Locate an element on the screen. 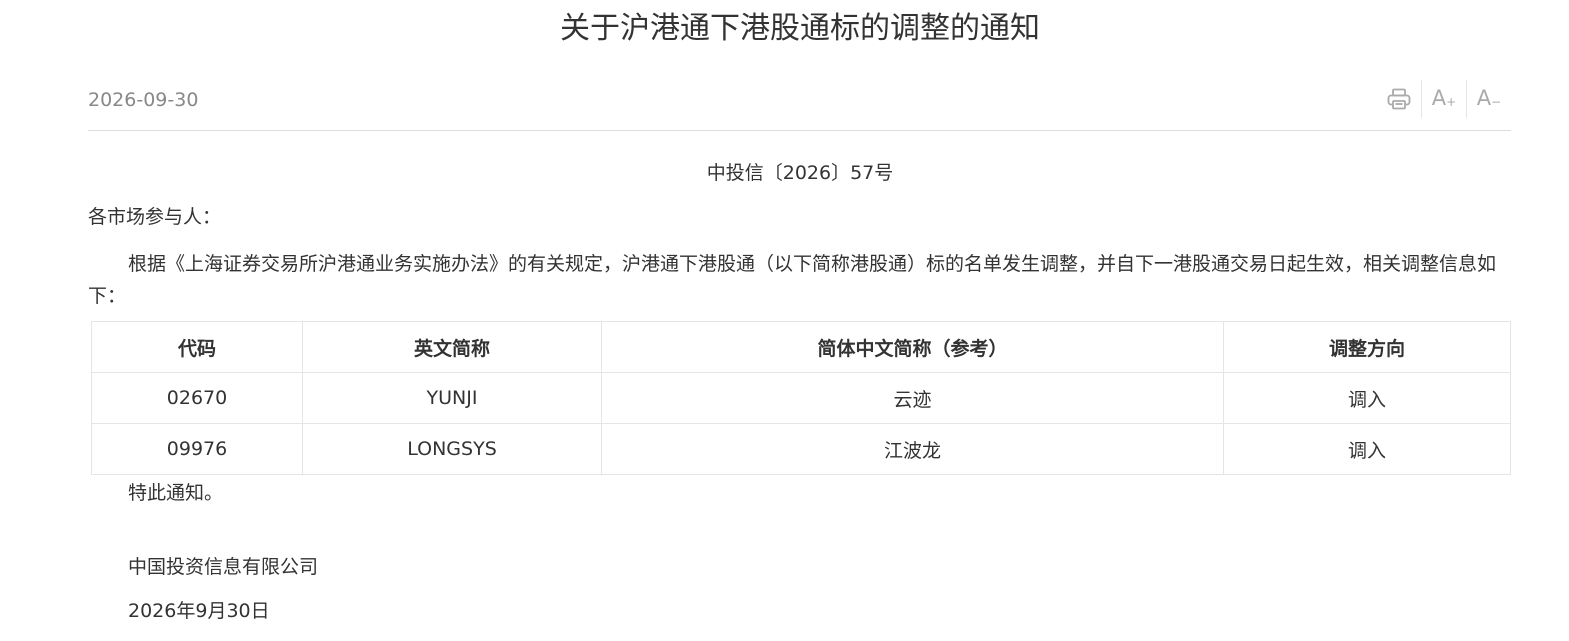 This screenshot has height=641, width=1569. signature-company: 中国投资信息有限公司 is located at coordinates (223, 567).